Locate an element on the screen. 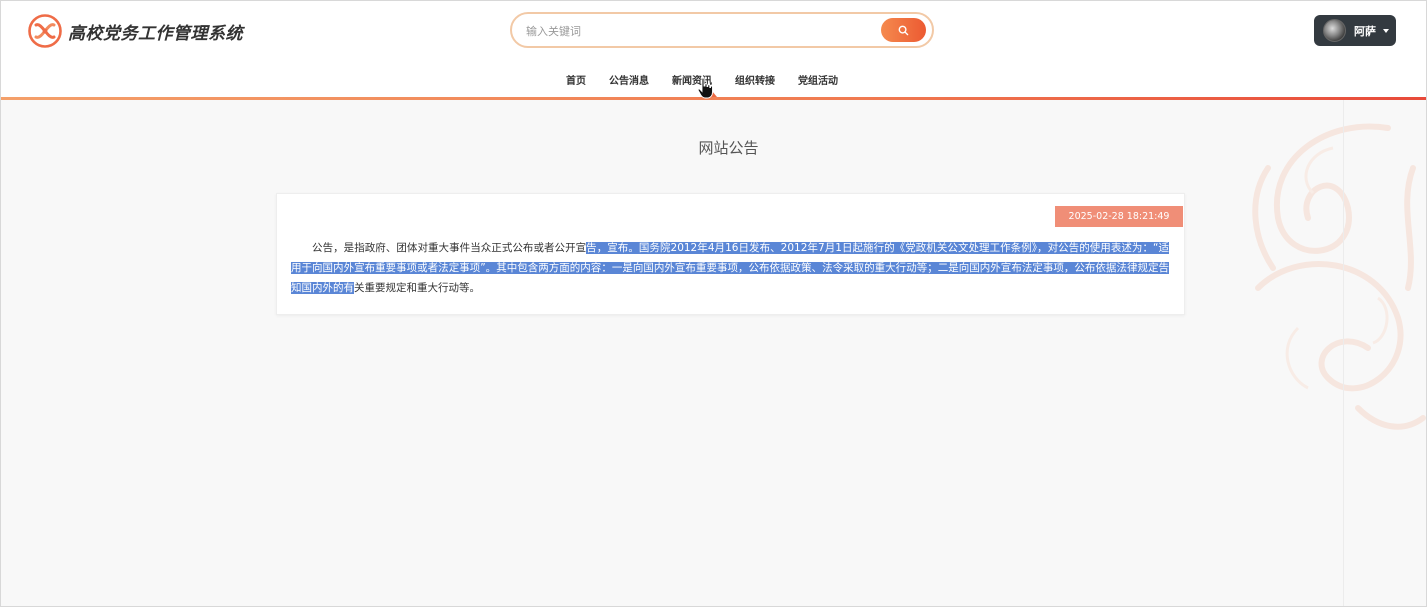  search-icon is located at coordinates (903, 30).